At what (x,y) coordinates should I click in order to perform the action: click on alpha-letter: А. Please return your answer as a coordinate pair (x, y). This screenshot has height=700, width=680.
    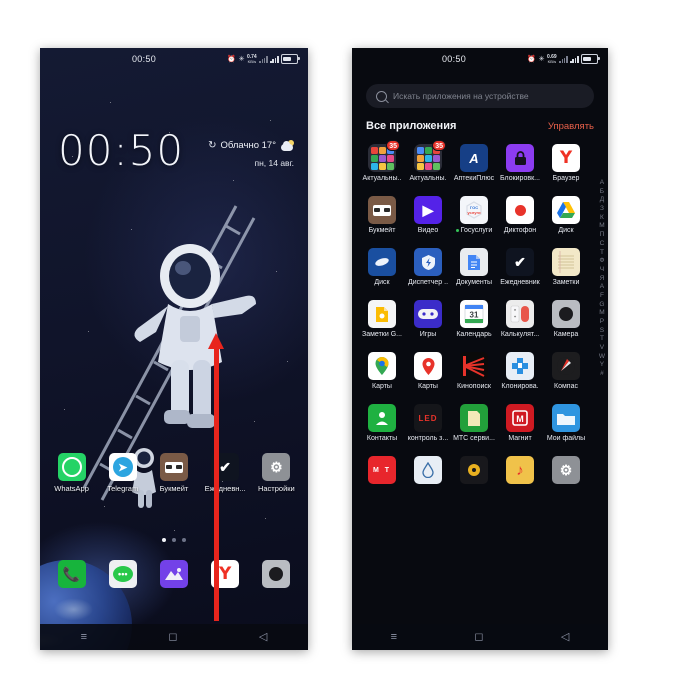
    Looking at the image, I should click on (602, 183).